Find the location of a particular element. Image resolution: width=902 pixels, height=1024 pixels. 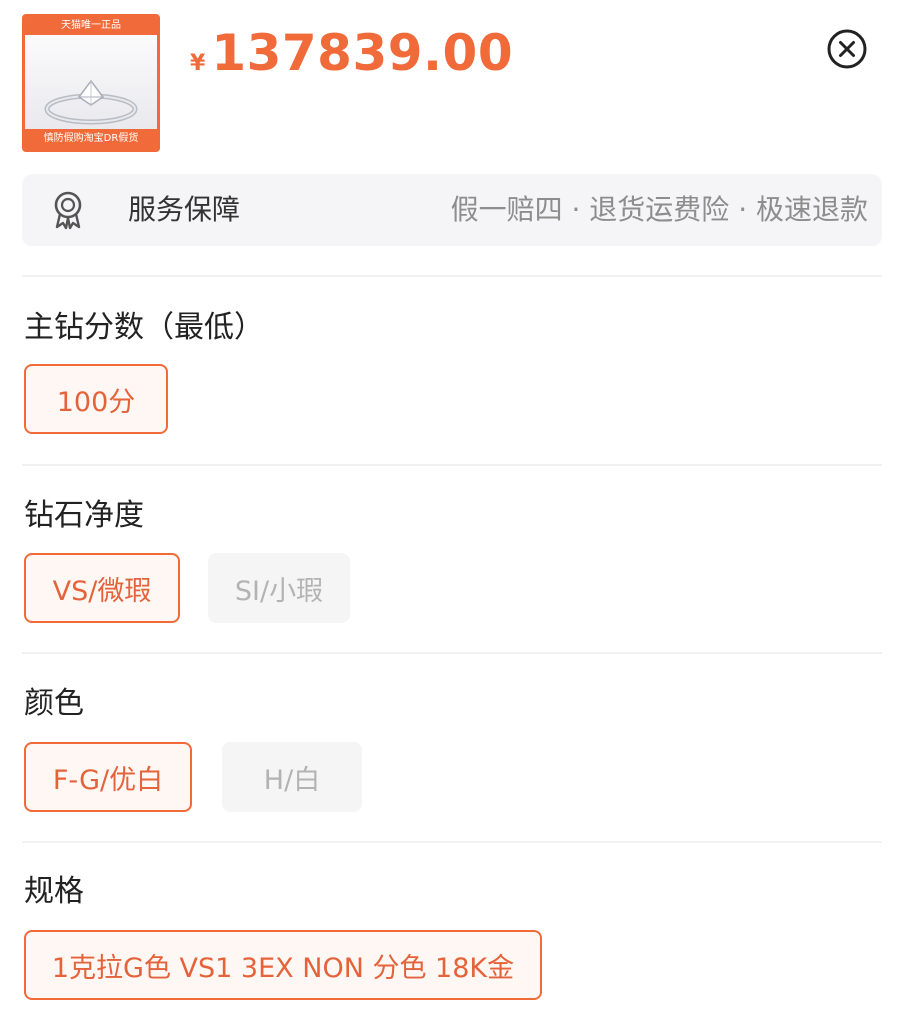

thumbnail-top-banner: 天猫唯一正品 is located at coordinates (91, 26).